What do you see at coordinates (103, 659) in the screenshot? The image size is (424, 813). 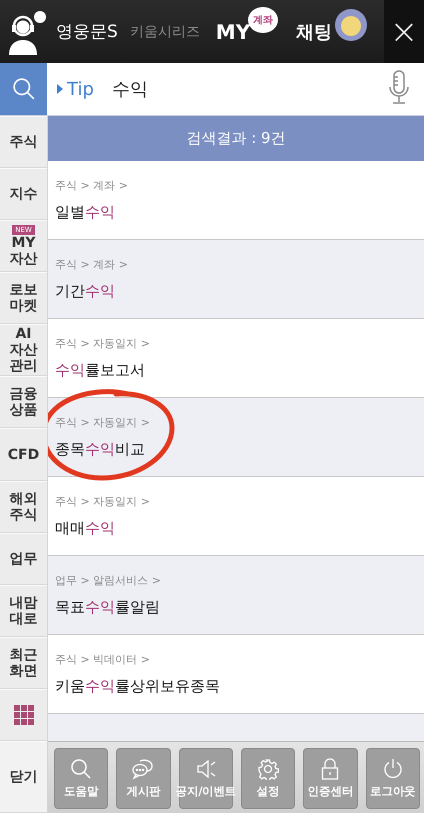 I see `menu-path: 주식 > 빅데이터 >` at bounding box center [103, 659].